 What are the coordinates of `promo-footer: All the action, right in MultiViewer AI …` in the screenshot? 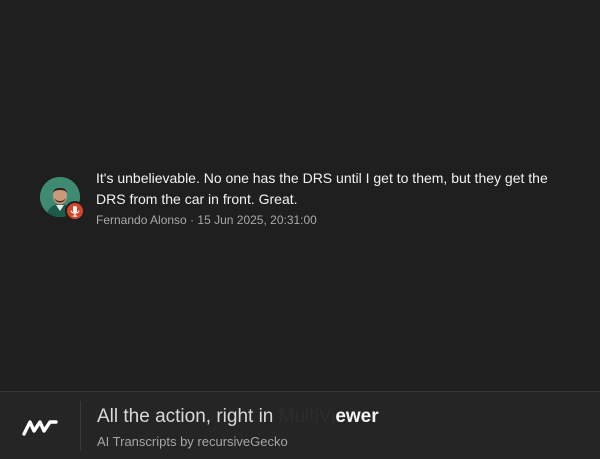 It's located at (300, 425).